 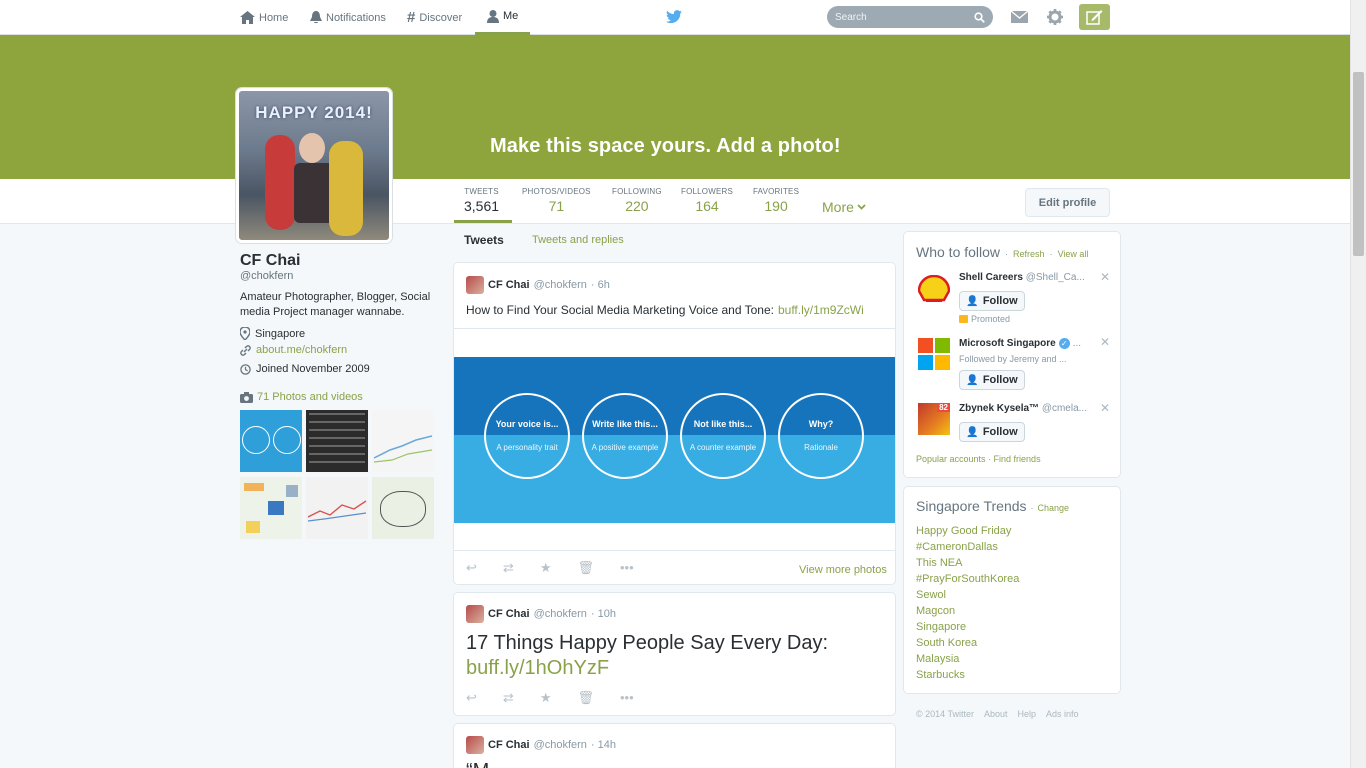 I want to click on edit-profile-button: Edit profile, so click(x=1067, y=202).